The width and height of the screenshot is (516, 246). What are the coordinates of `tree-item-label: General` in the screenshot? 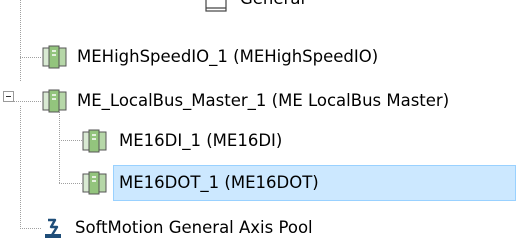 It's located at (272, 7).